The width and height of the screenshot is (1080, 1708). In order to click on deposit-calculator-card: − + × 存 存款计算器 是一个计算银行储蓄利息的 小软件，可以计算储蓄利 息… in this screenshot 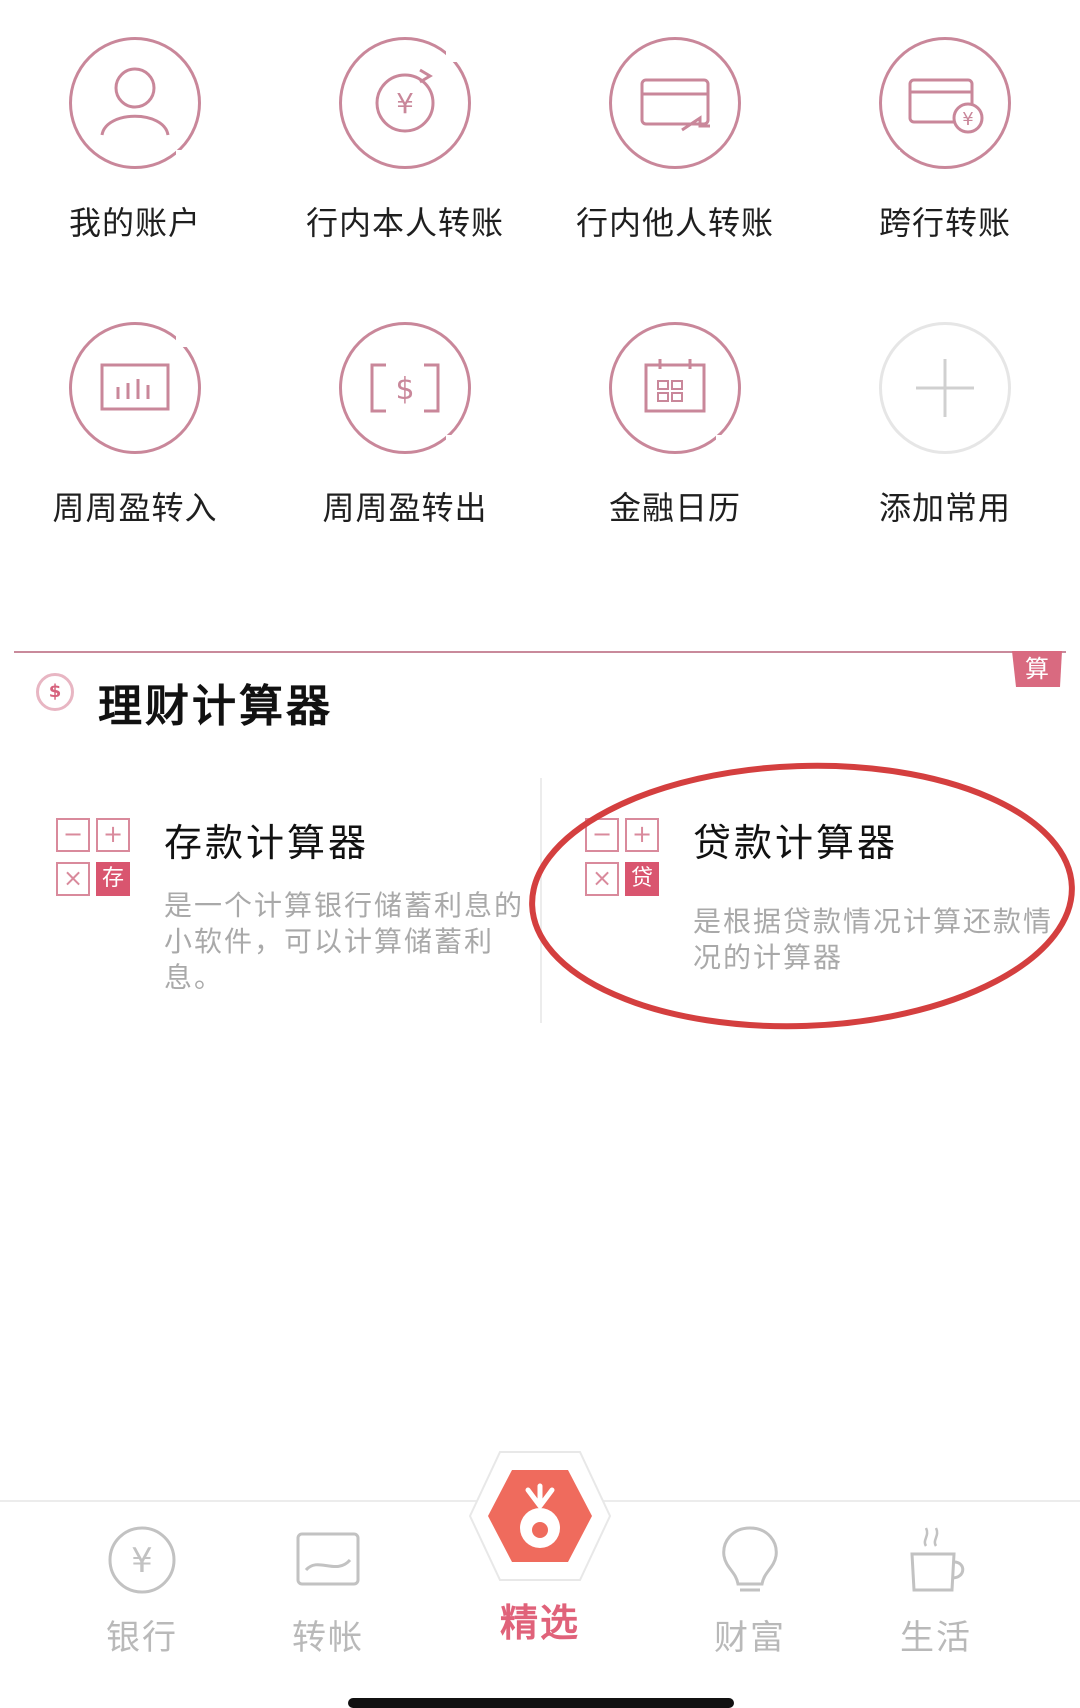, I will do `click(296, 923)`.